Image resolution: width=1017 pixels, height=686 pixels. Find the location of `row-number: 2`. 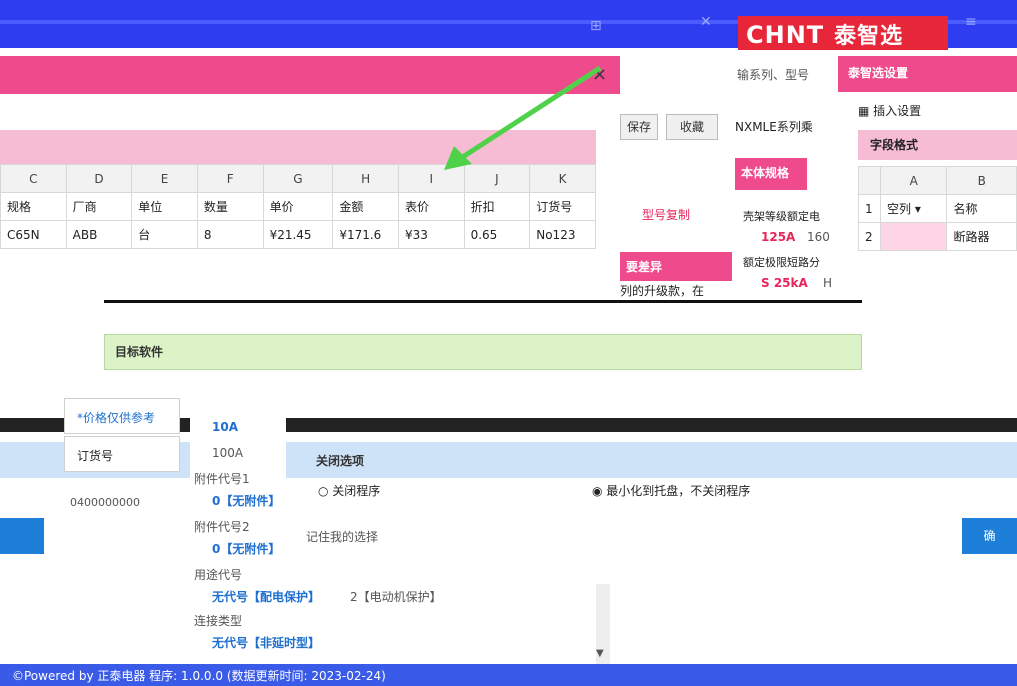

row-number: 2 is located at coordinates (869, 236).